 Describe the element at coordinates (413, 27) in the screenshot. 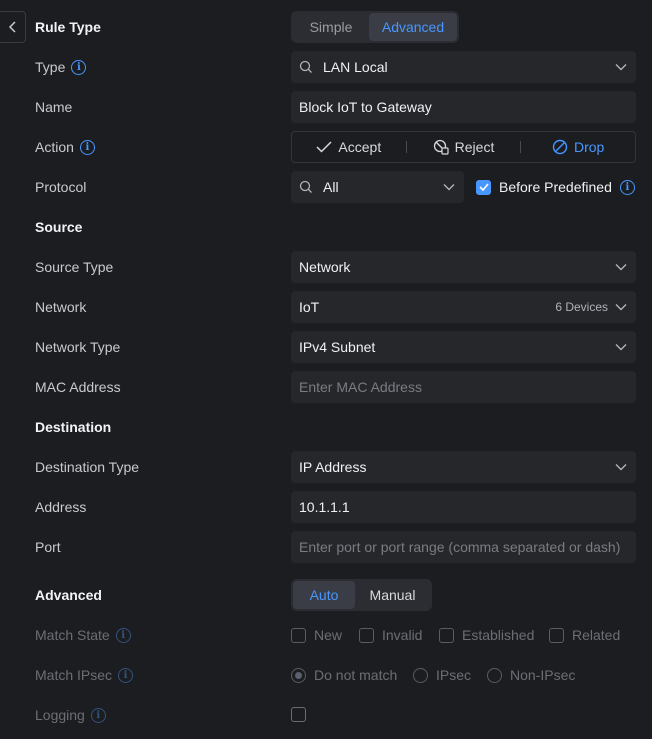

I see `rule-type-advanced: Advanced` at that location.